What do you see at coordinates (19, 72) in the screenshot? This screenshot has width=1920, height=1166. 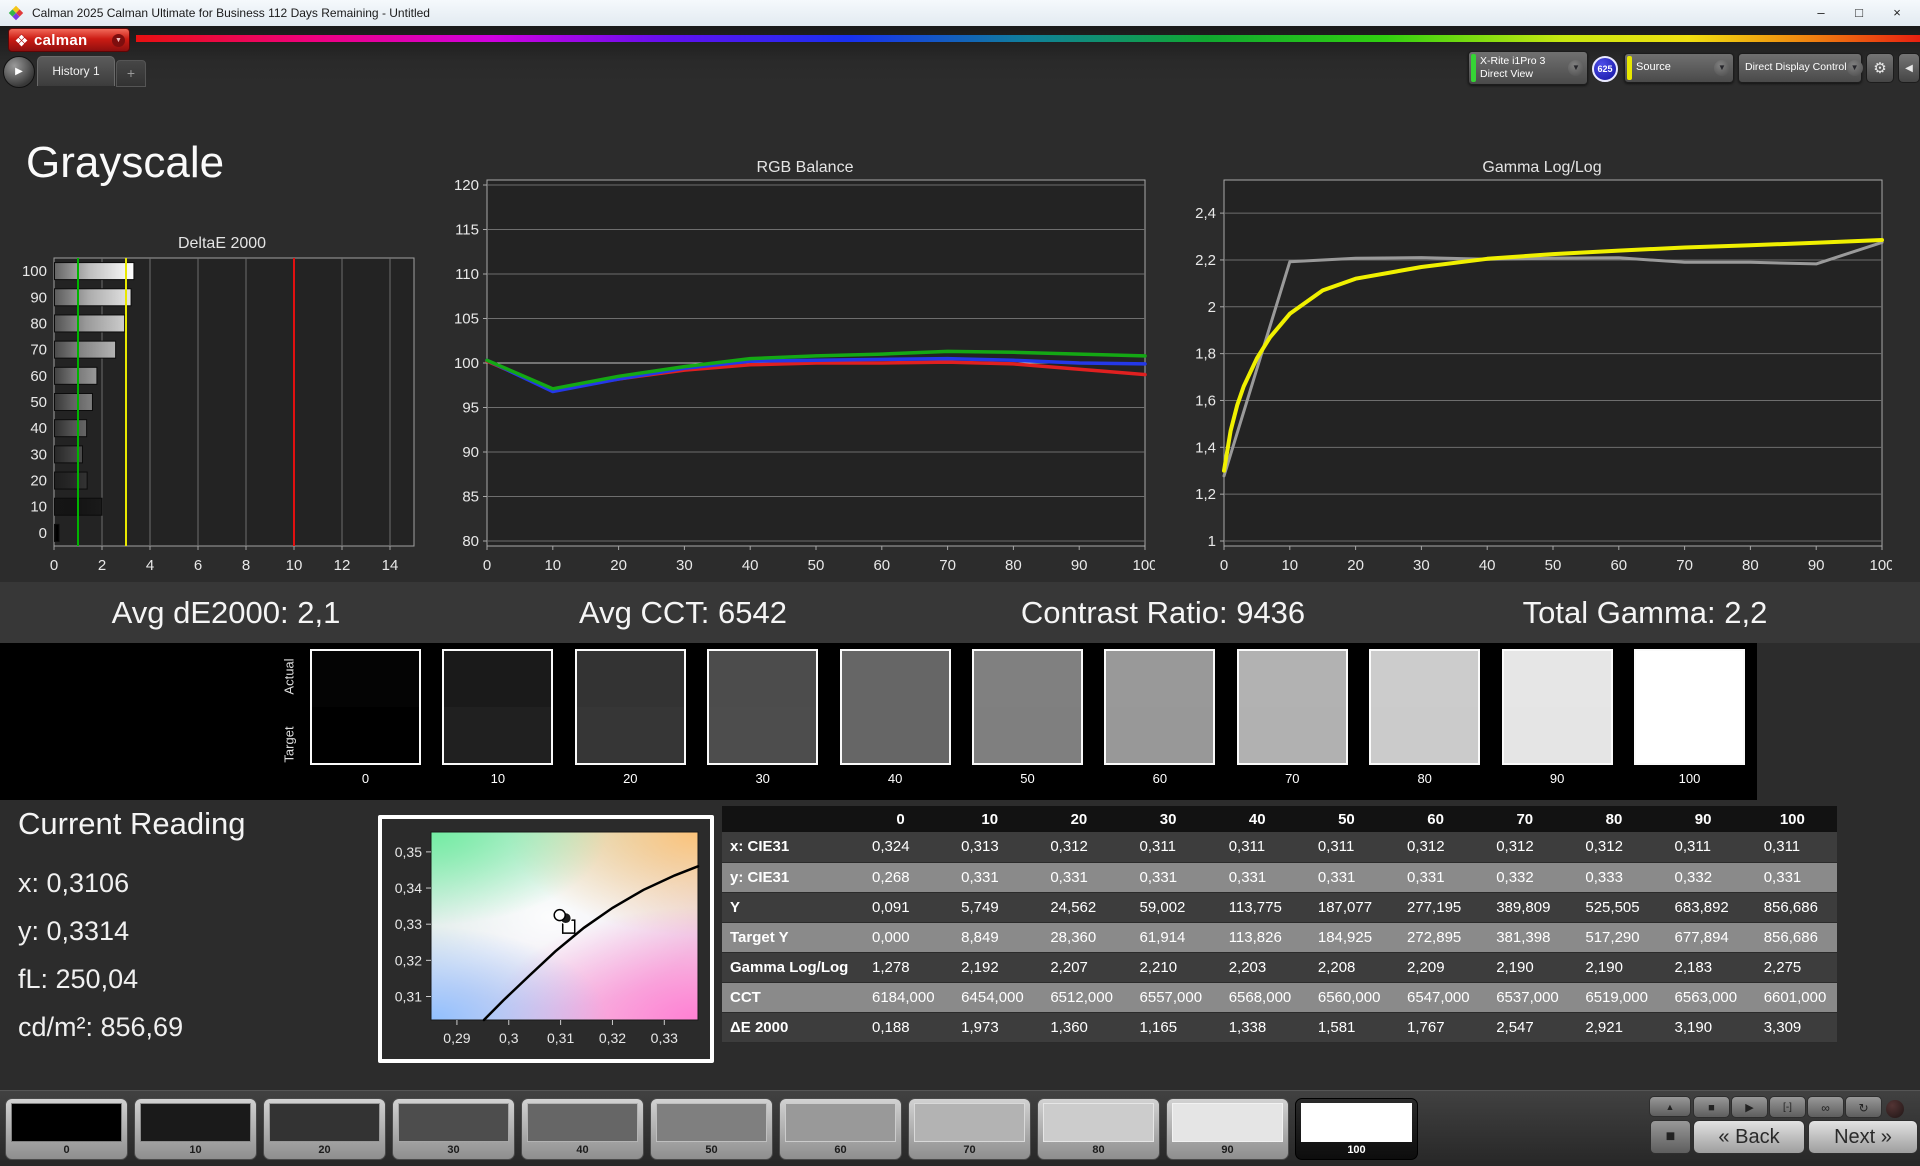 I see `history-nav-button: ▶` at bounding box center [19, 72].